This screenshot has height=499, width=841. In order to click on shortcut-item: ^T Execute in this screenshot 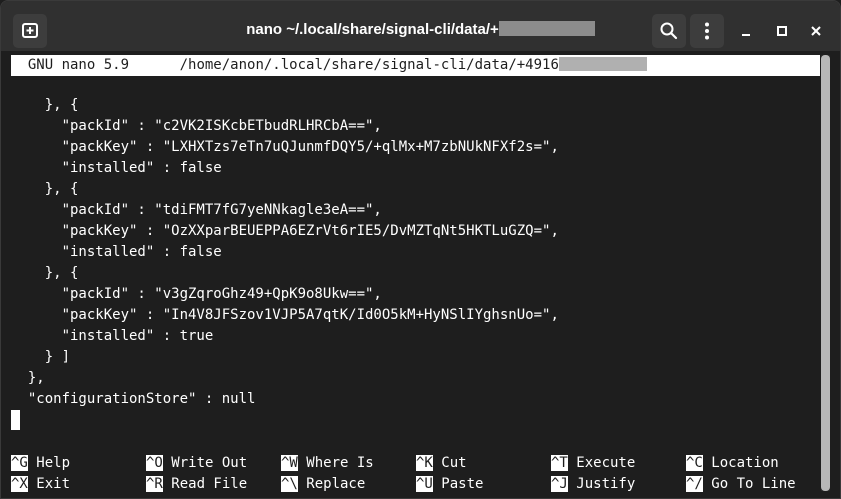, I will do `click(593, 463)`.